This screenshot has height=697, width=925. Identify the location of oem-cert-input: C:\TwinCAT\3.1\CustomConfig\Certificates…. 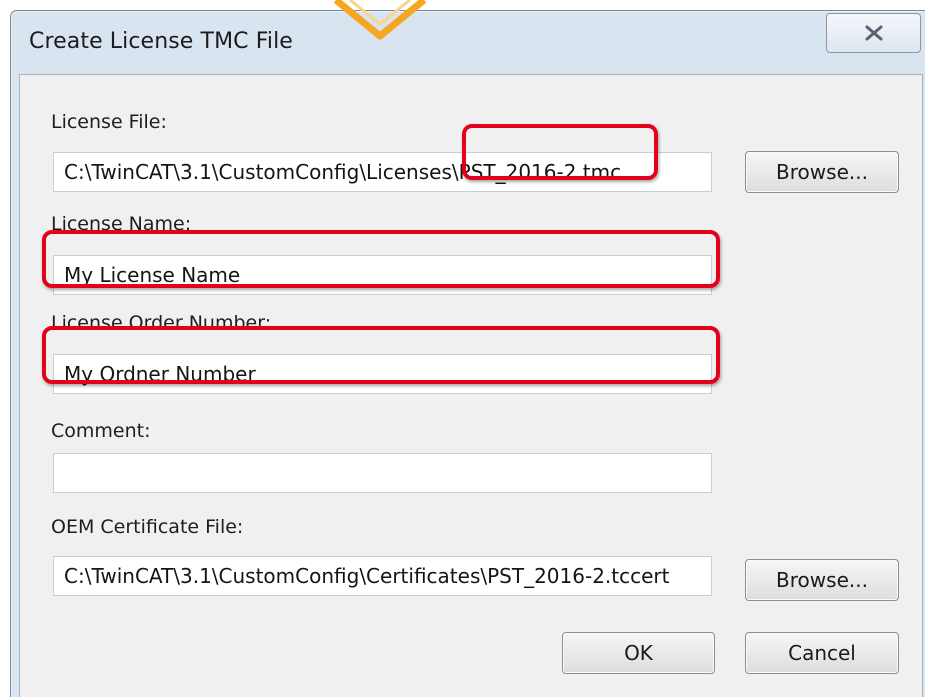
(382, 576).